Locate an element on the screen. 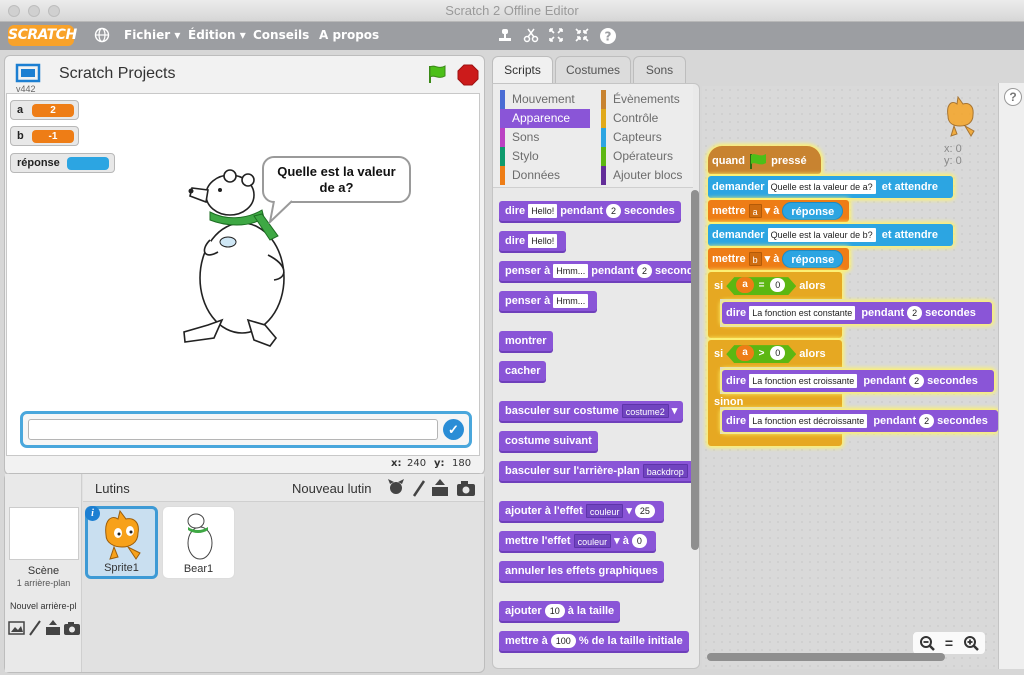 The image size is (1024, 675). category-pen: Stylo is located at coordinates (545, 156).